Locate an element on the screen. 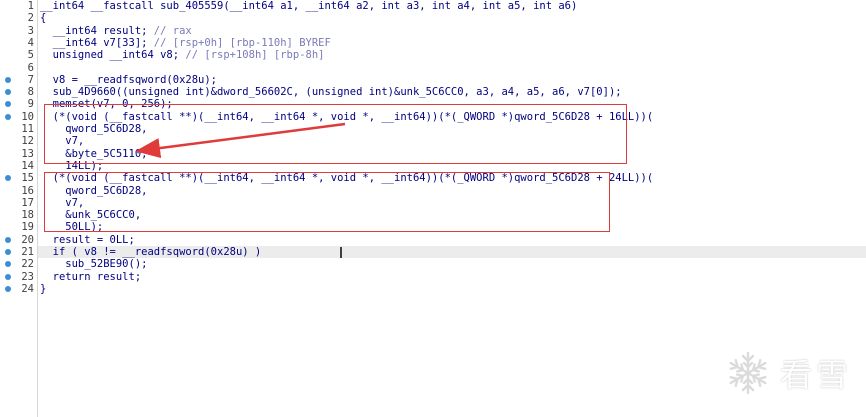 The width and height of the screenshot is (866, 417). snowflake-icon is located at coordinates (748, 373).